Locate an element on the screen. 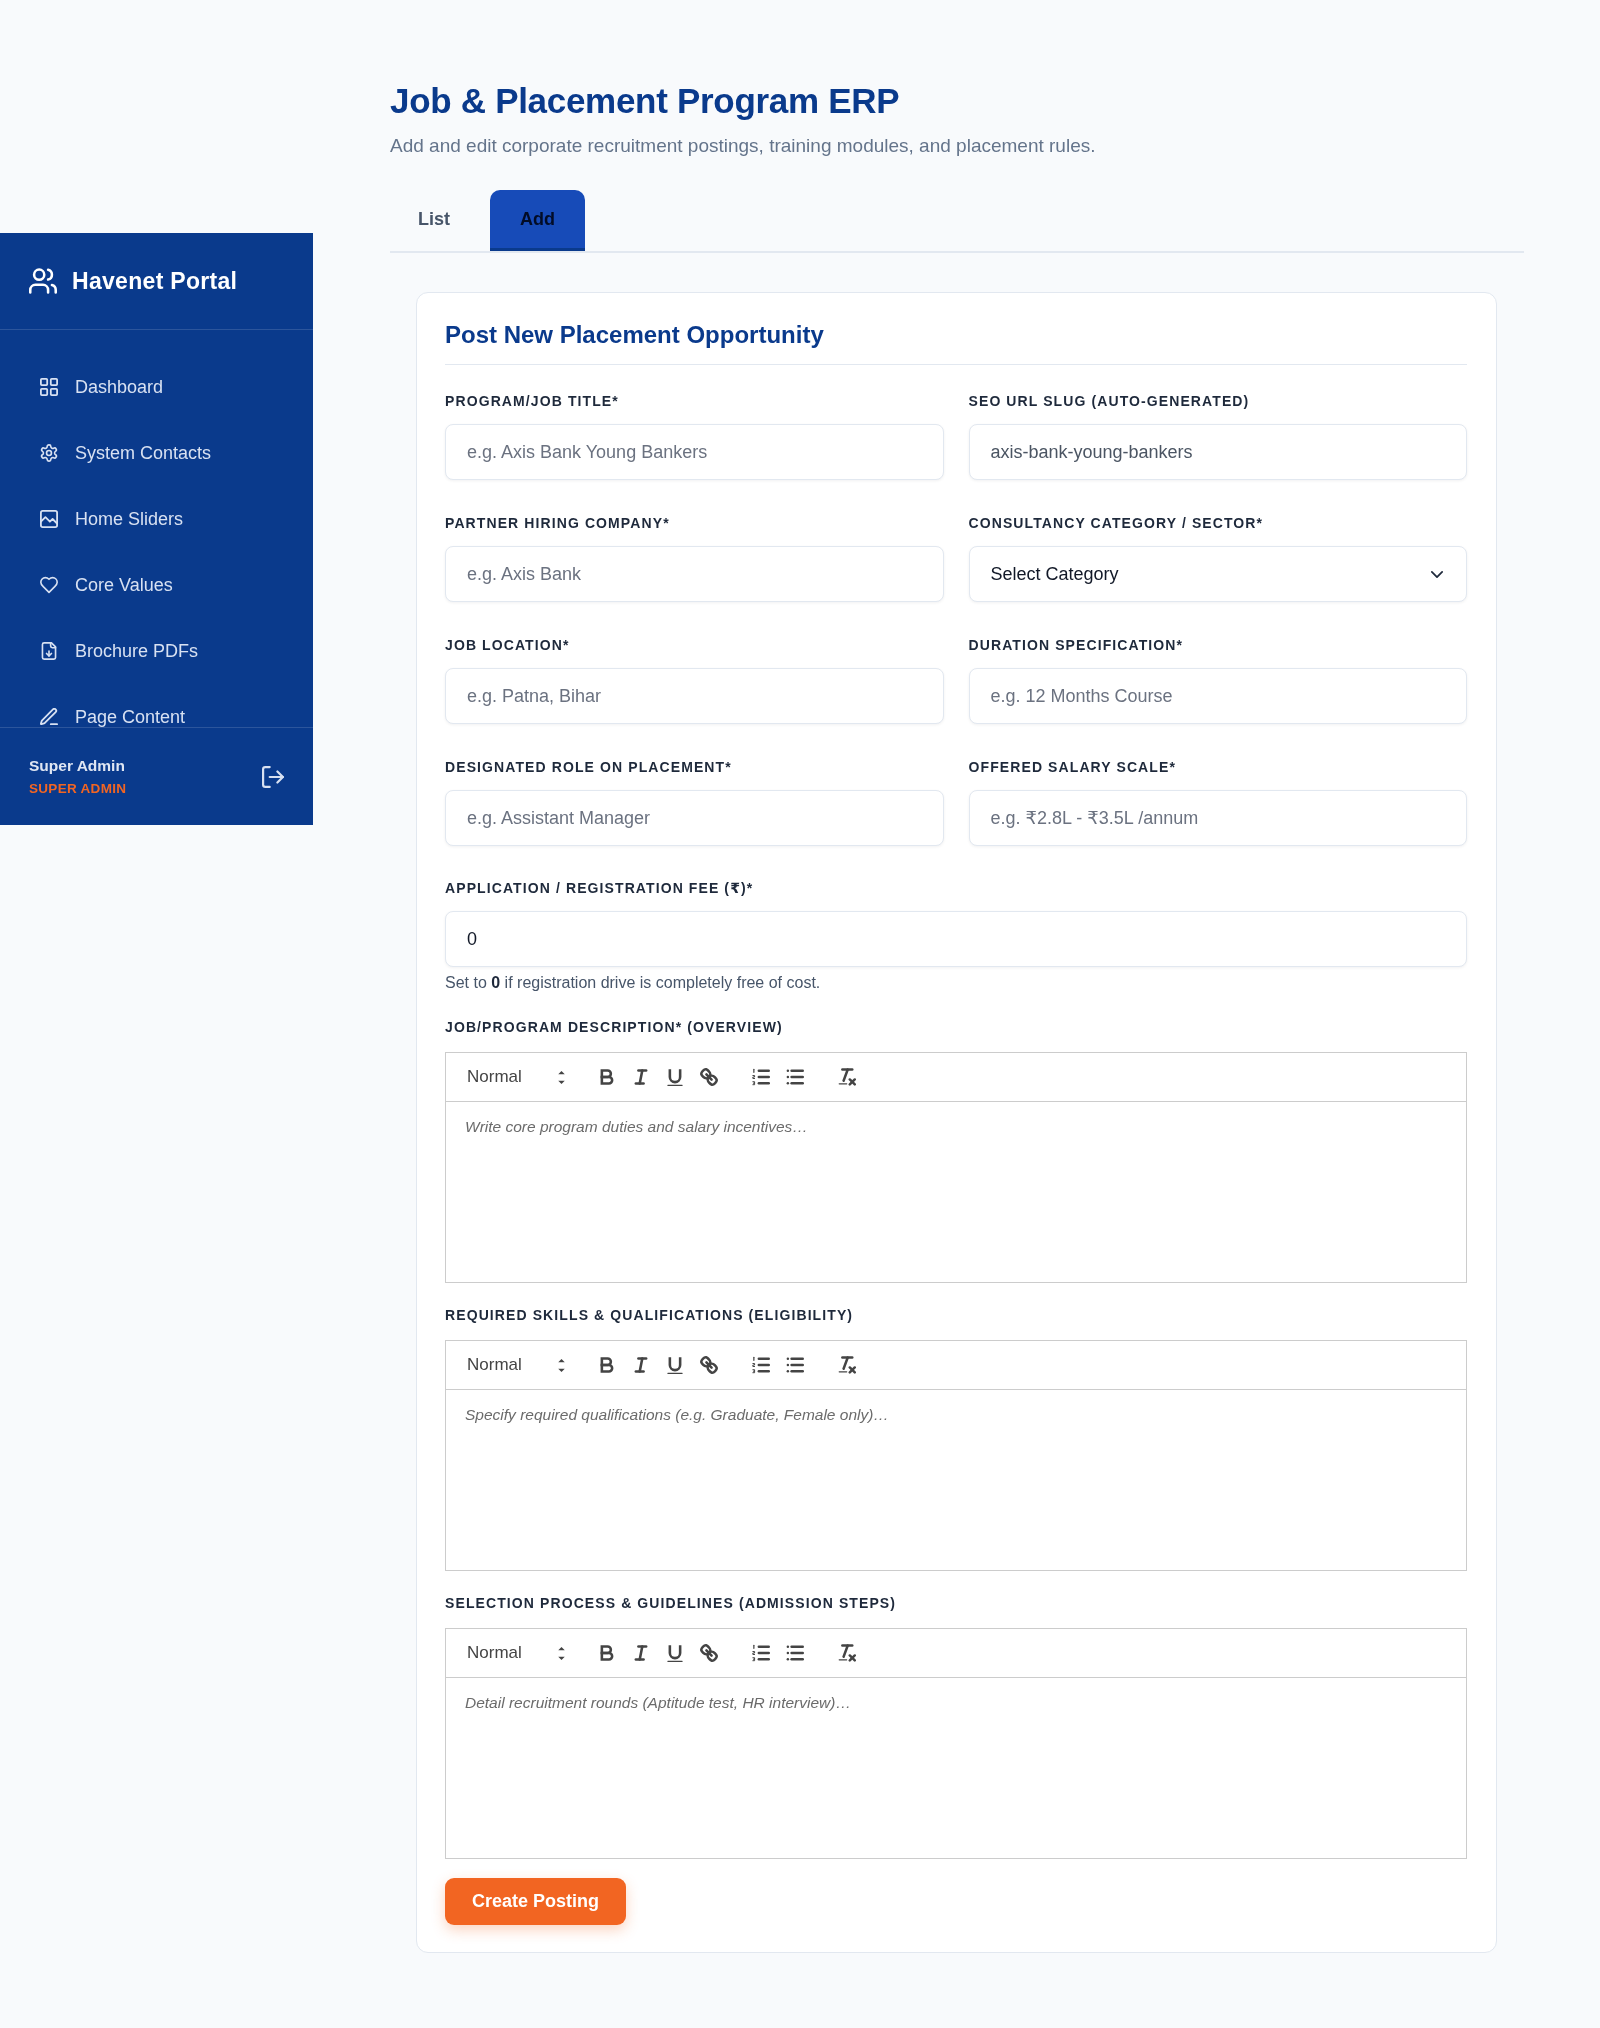  input-field: axis-bank-young-bankers is located at coordinates (1217, 452).